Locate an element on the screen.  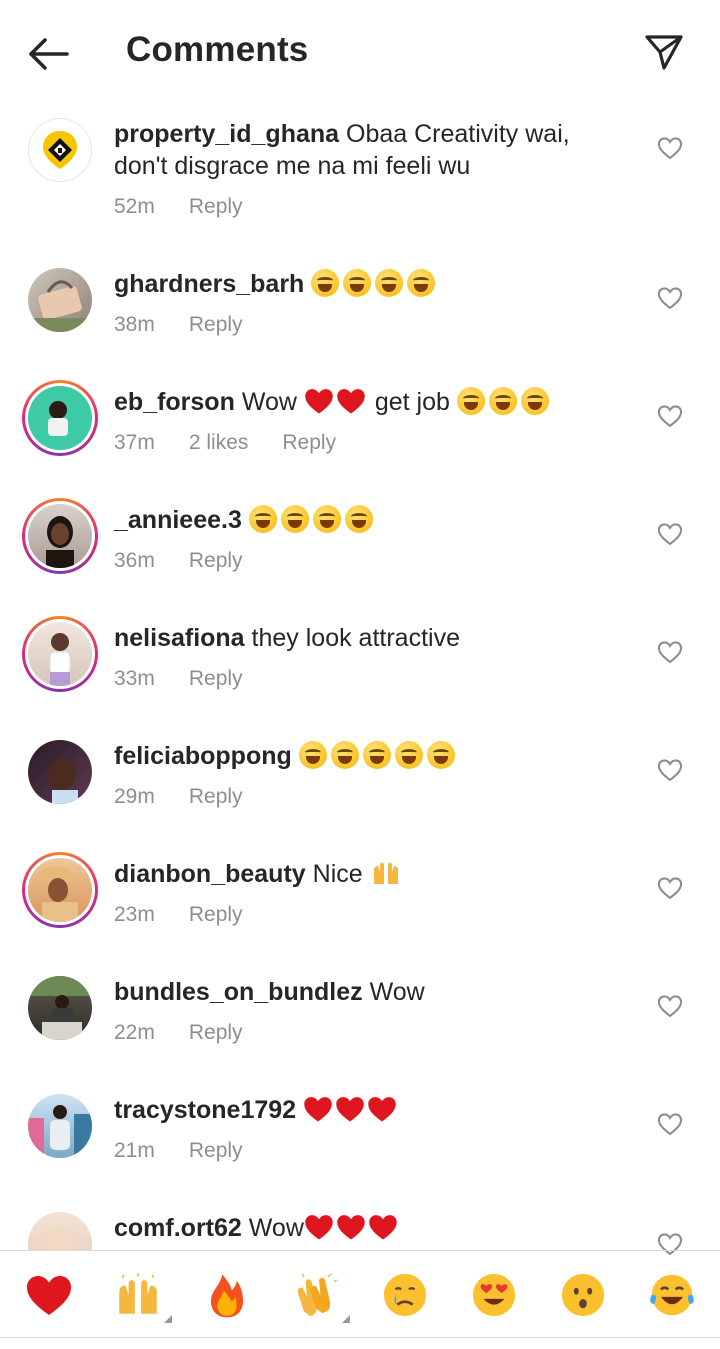
comment-username: nelisafiona is located at coordinates (179, 638).